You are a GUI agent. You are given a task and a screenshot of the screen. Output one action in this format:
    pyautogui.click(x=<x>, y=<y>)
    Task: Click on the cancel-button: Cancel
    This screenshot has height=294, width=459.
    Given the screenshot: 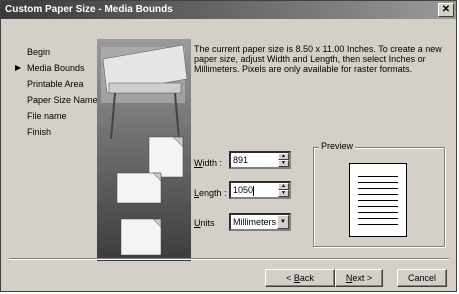 What is the action you would take?
    pyautogui.click(x=422, y=278)
    